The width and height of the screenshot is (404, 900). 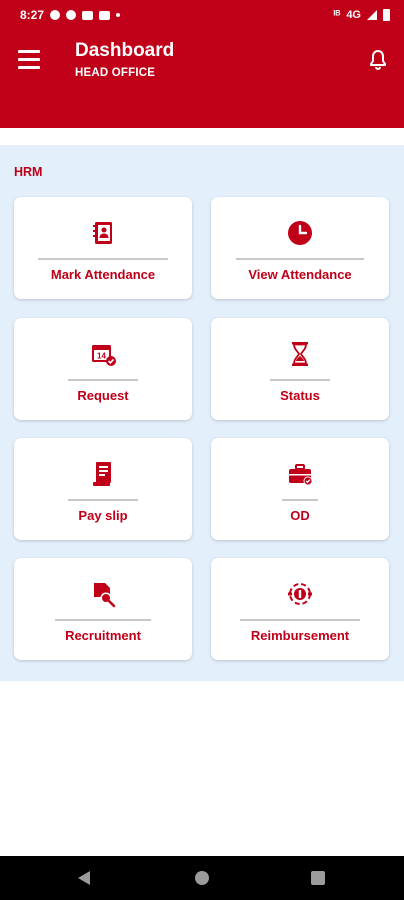 What do you see at coordinates (386, 15) in the screenshot?
I see `battery-icon` at bounding box center [386, 15].